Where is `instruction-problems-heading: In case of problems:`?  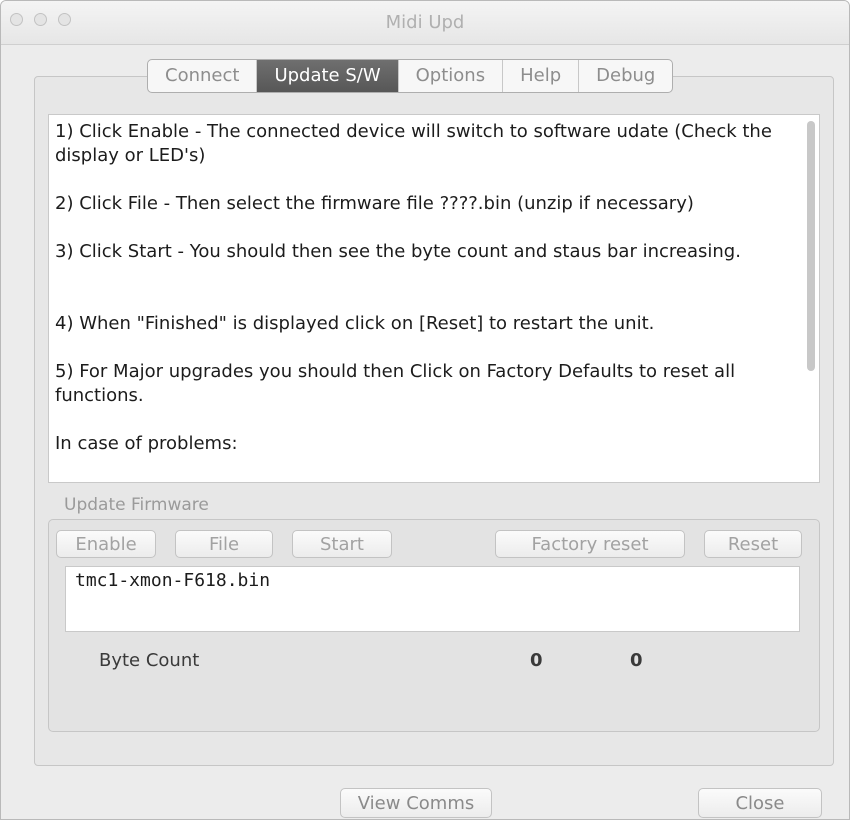
instruction-problems-heading: In case of problems: is located at coordinates (146, 443).